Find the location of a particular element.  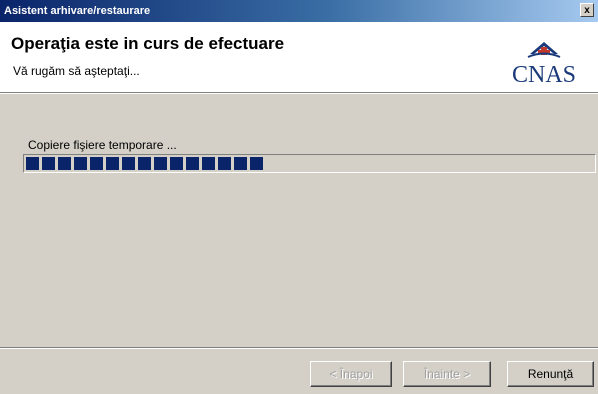

progress-bar is located at coordinates (309, 163).